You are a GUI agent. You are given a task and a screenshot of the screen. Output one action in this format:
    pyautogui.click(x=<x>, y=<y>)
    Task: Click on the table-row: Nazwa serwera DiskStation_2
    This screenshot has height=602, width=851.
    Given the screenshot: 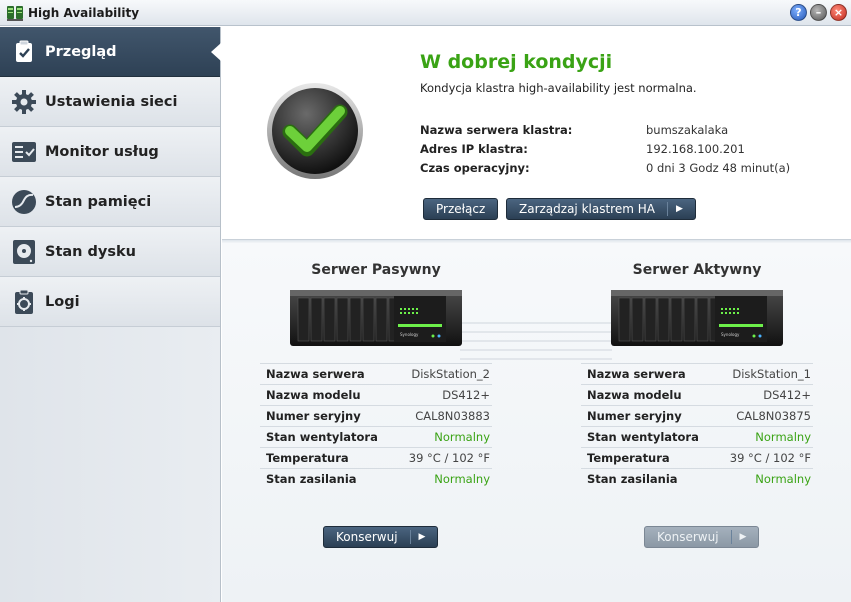 What is the action you would take?
    pyautogui.click(x=376, y=373)
    